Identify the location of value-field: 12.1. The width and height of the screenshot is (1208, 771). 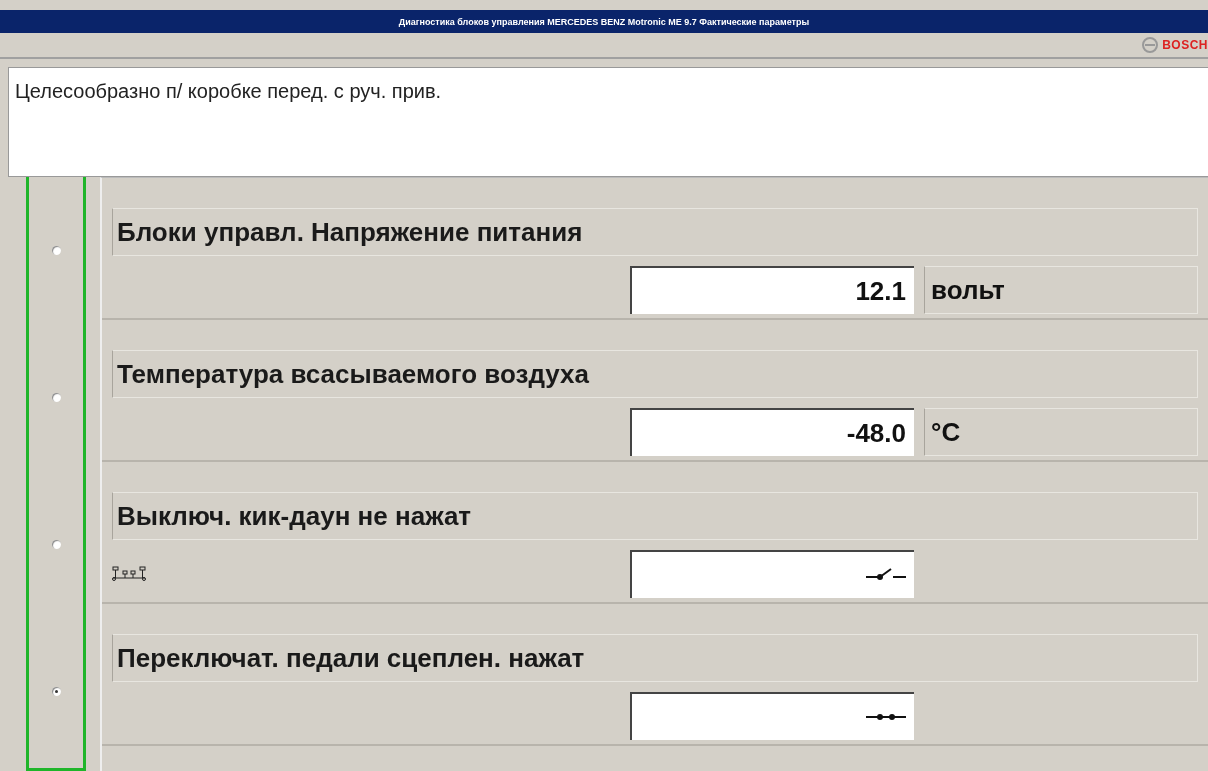
(772, 290).